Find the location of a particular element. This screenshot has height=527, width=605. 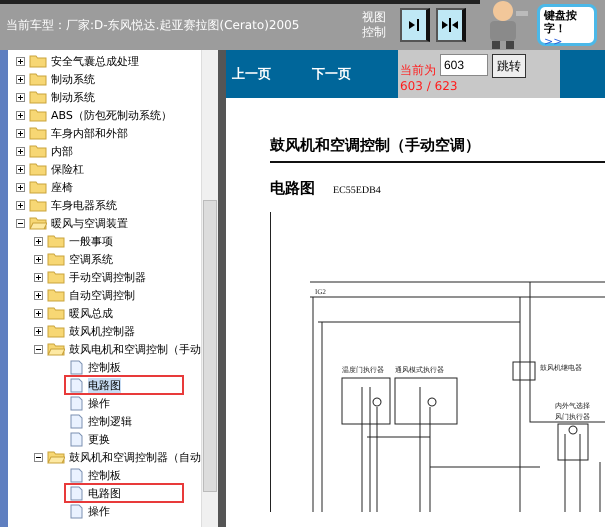

bubble-text: 字！ is located at coordinates (555, 28).